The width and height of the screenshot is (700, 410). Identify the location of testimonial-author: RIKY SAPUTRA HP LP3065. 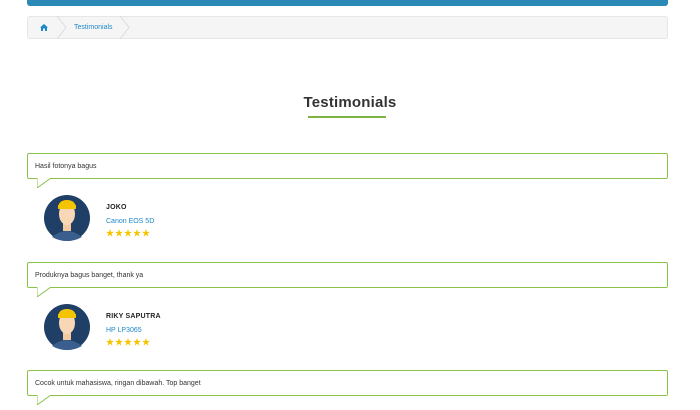
(194, 329).